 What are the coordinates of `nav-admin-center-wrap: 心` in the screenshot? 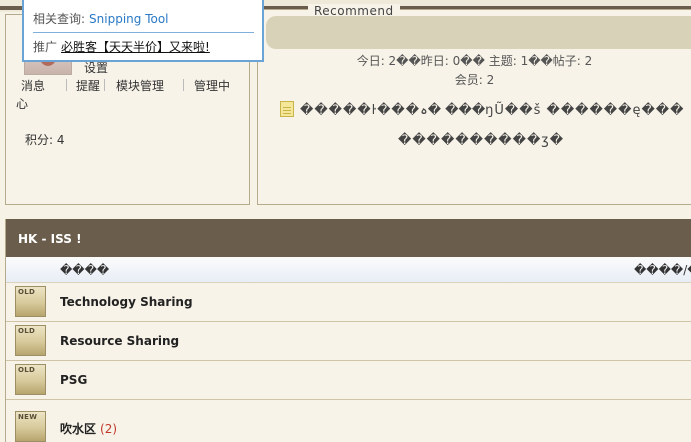 It's located at (22, 103).